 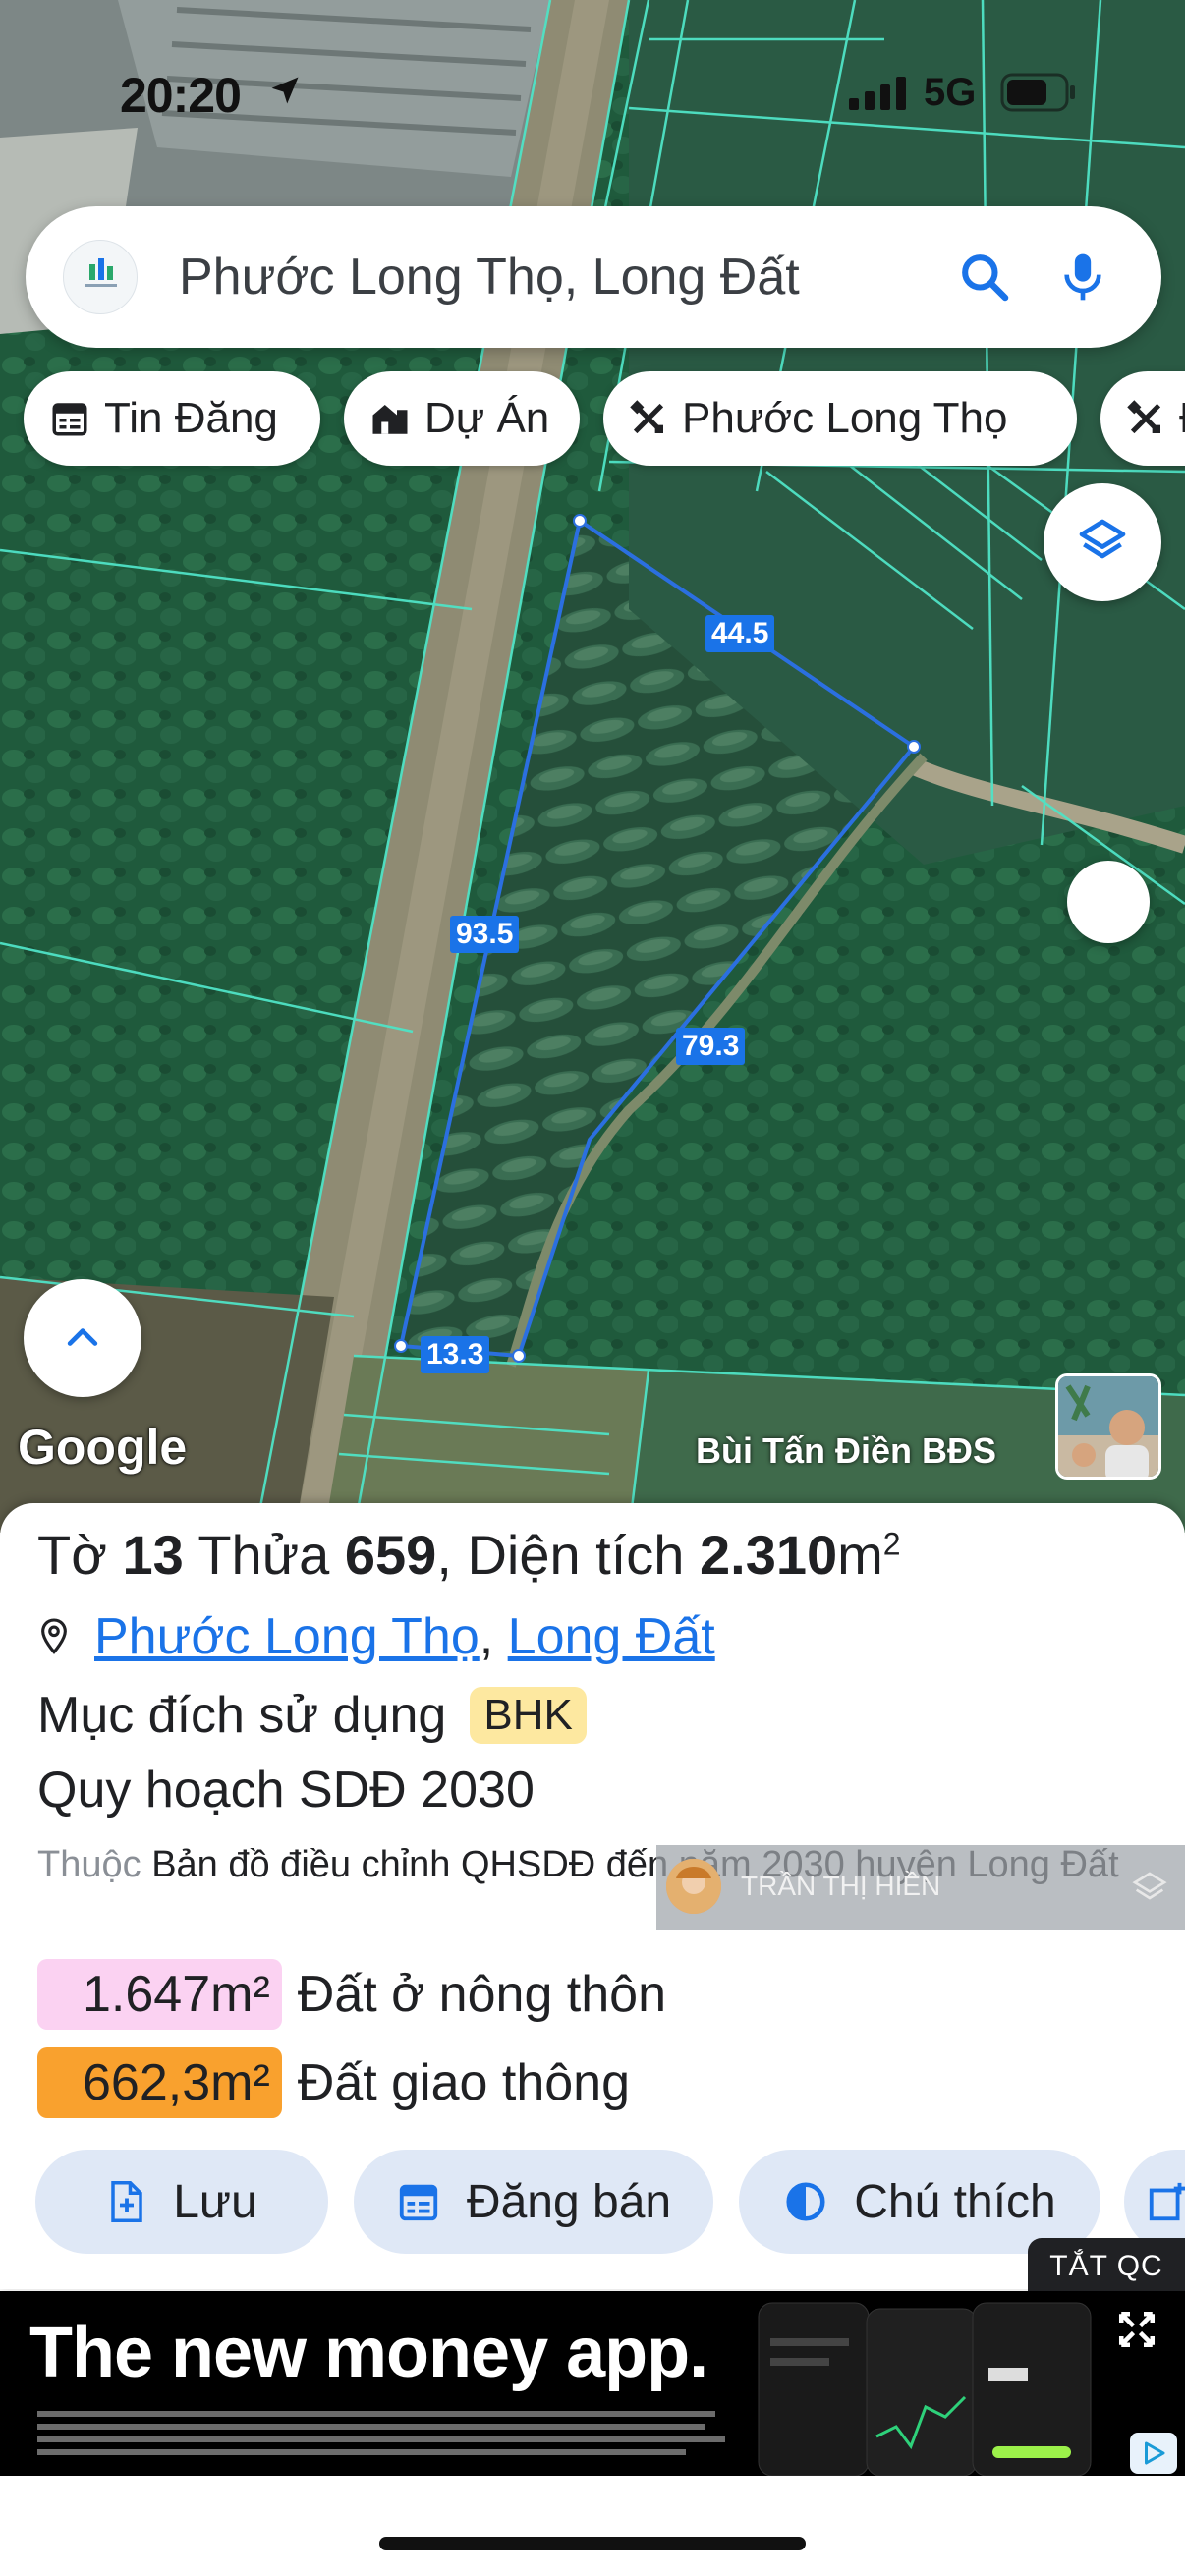 I want to click on measure-right: 79.3, so click(x=711, y=1046).